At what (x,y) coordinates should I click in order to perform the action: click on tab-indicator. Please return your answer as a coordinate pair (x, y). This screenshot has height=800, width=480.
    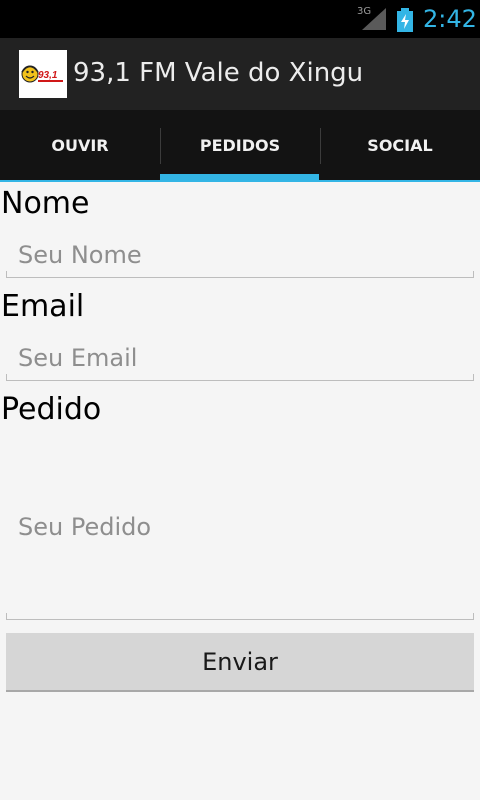
    Looking at the image, I should click on (239, 177).